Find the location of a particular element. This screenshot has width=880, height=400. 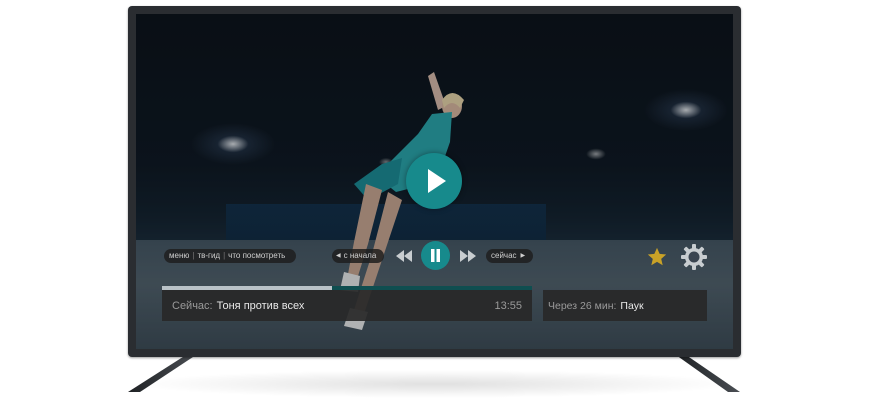

fast-forward-icon is located at coordinates (468, 256).